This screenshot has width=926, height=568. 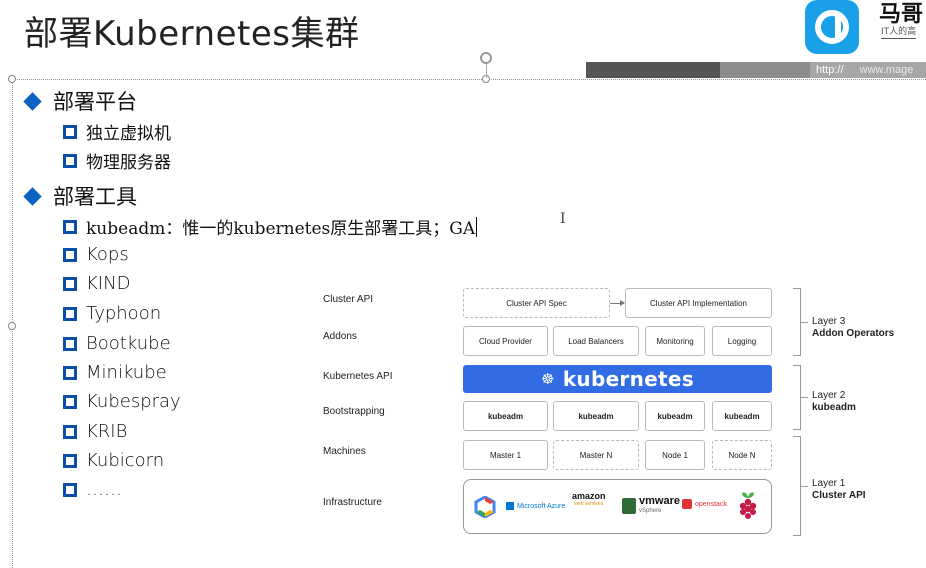 What do you see at coordinates (589, 504) in the screenshot?
I see `amazon-subtext: web services` at bounding box center [589, 504].